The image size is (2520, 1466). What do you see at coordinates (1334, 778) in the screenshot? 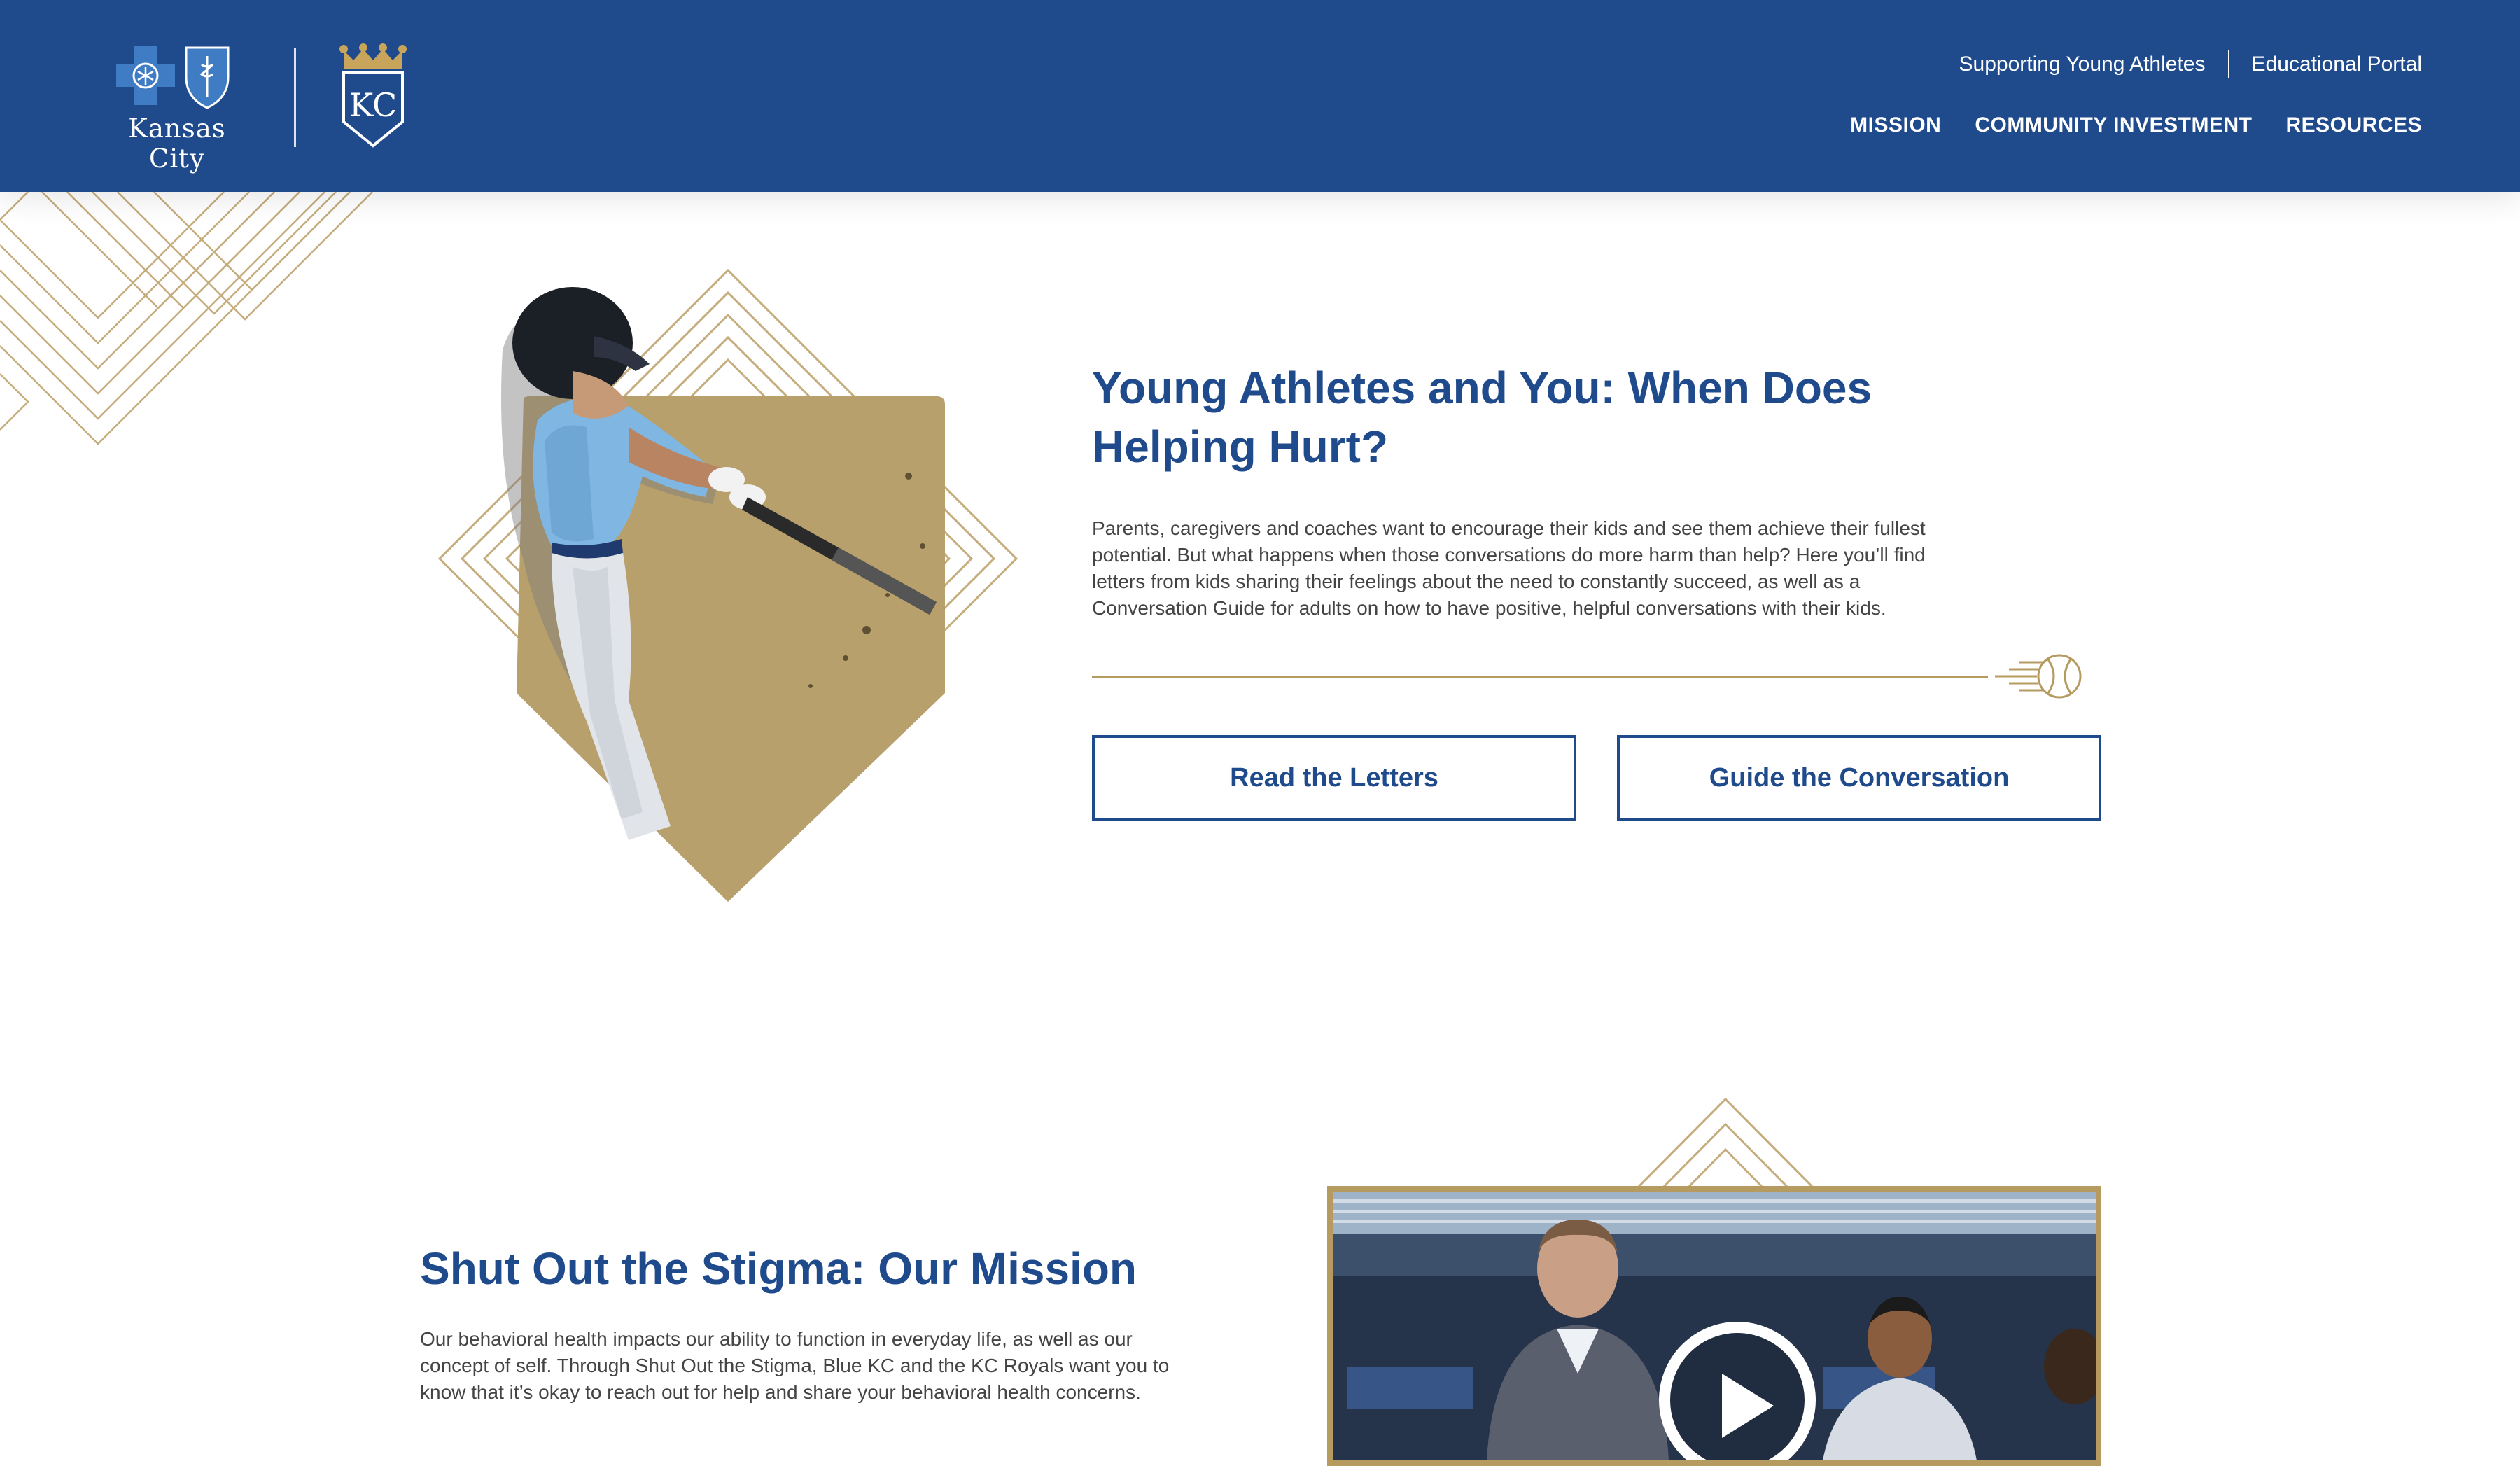
I see `read-the-letters-button: Read the Letters` at bounding box center [1334, 778].